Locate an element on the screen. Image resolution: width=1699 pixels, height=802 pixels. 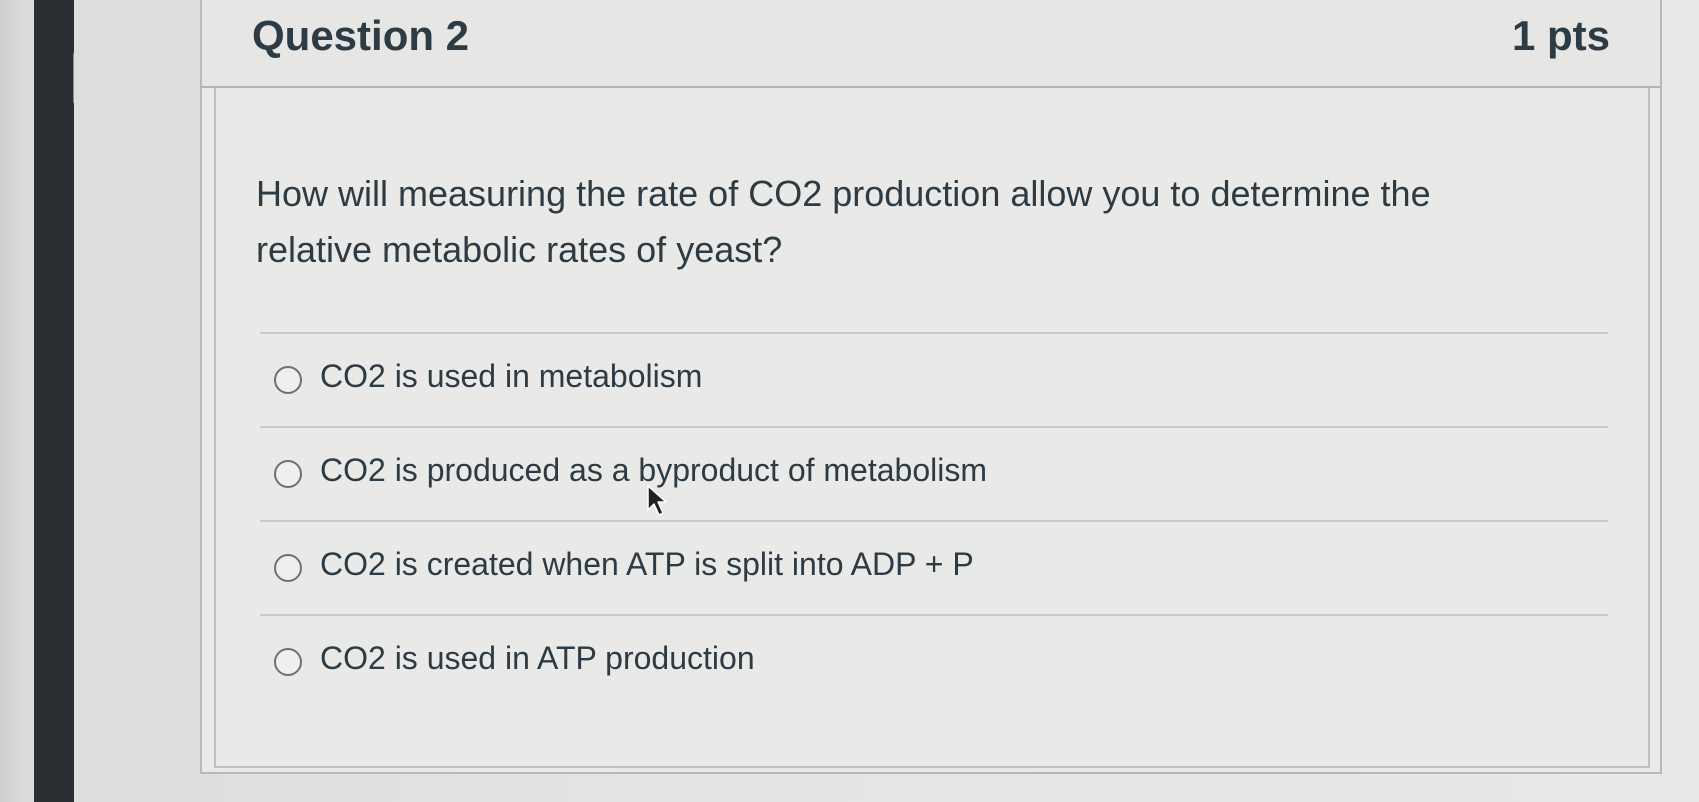
question-gutter is located at coordinates (160, 401).